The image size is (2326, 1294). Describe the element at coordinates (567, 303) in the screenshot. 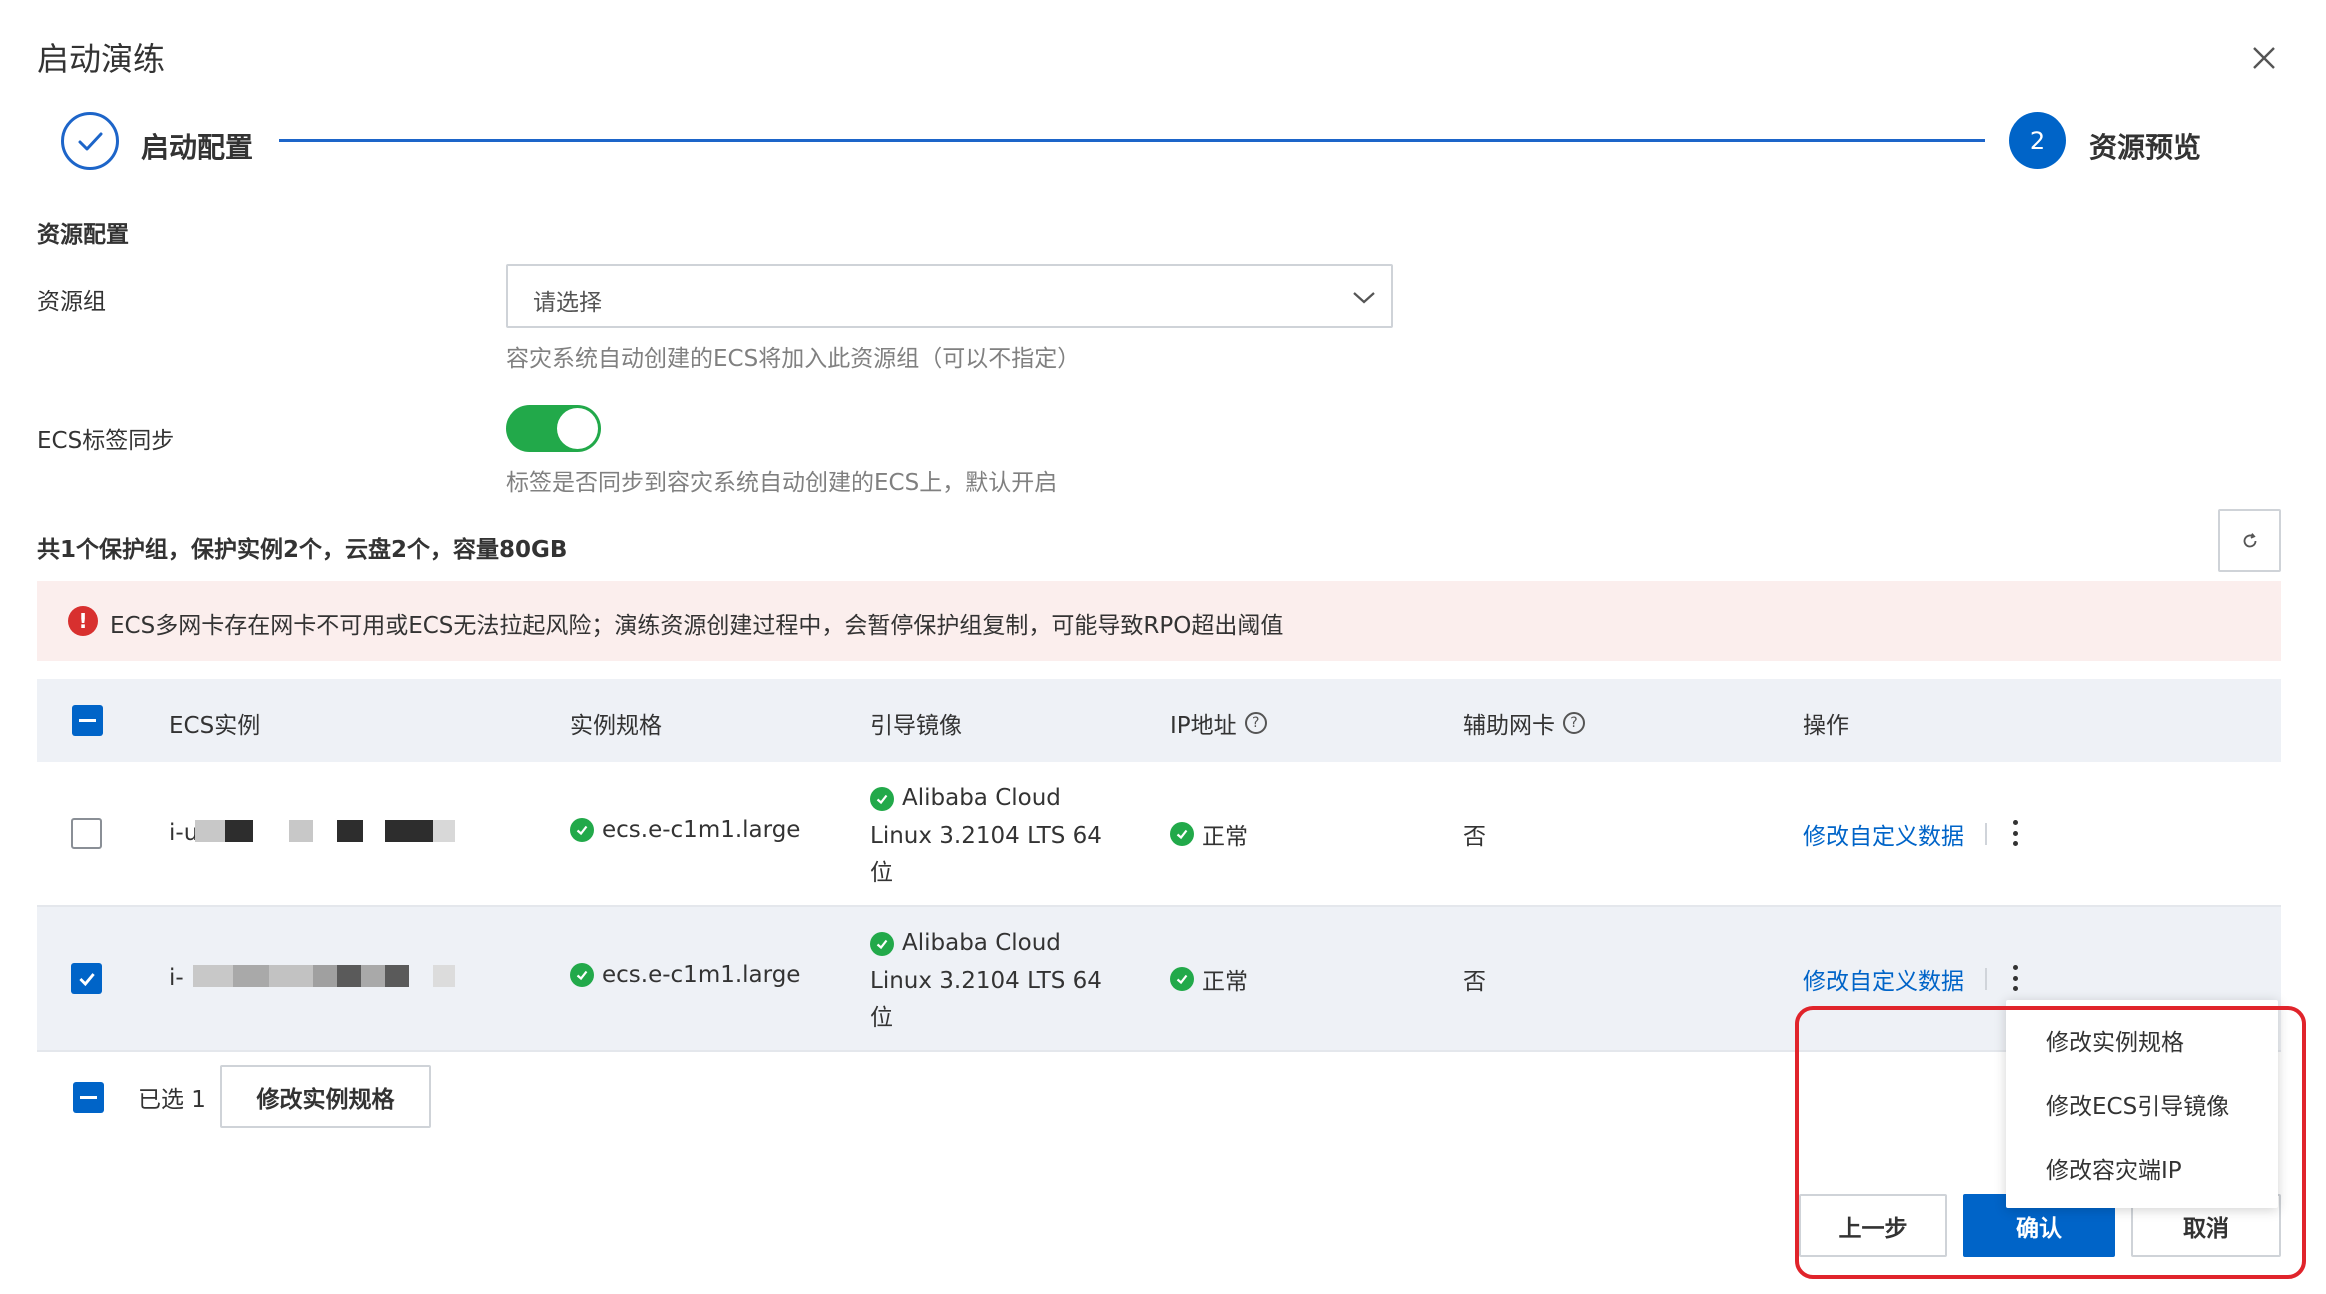

I see `resource-group-placeholder: 请选择` at that location.